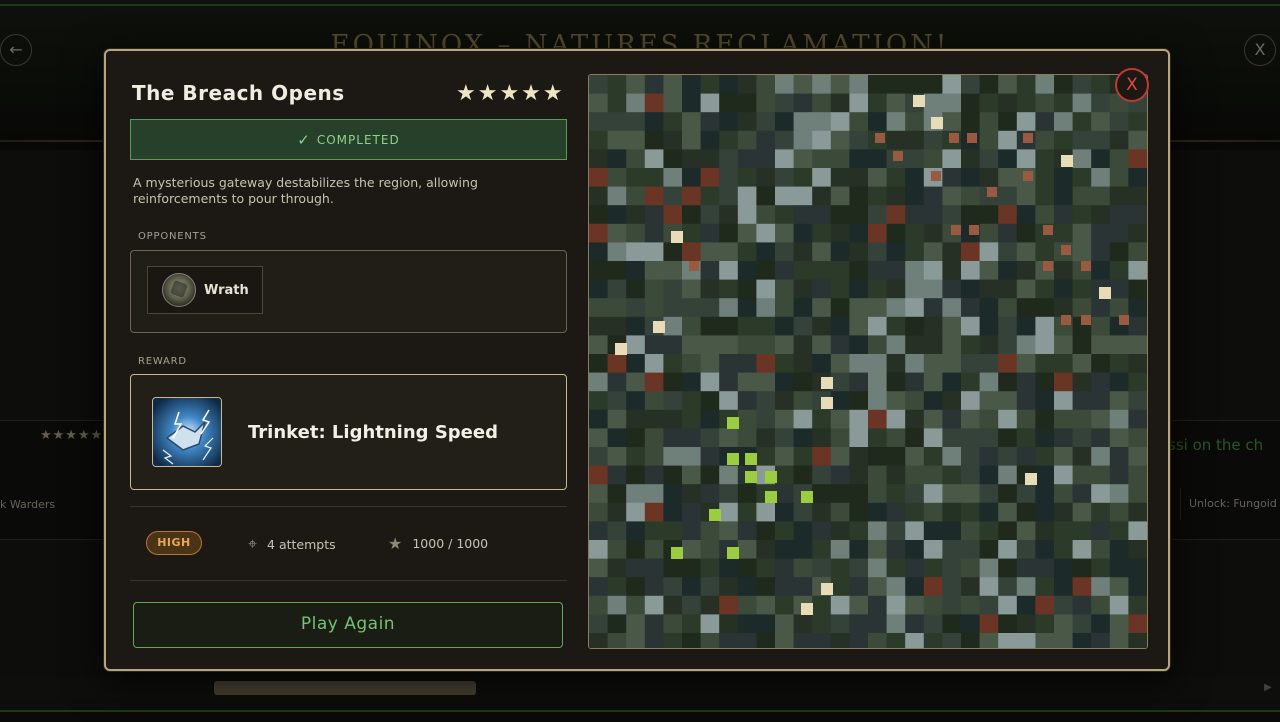 The image size is (1280, 722). I want to click on close-modal-button: X, so click(1132, 85).